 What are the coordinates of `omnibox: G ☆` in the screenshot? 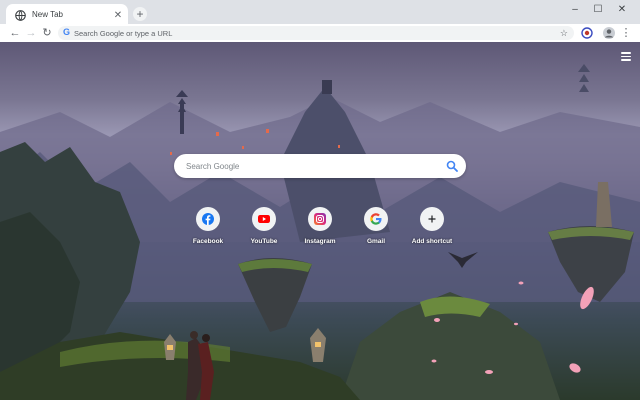 It's located at (316, 33).